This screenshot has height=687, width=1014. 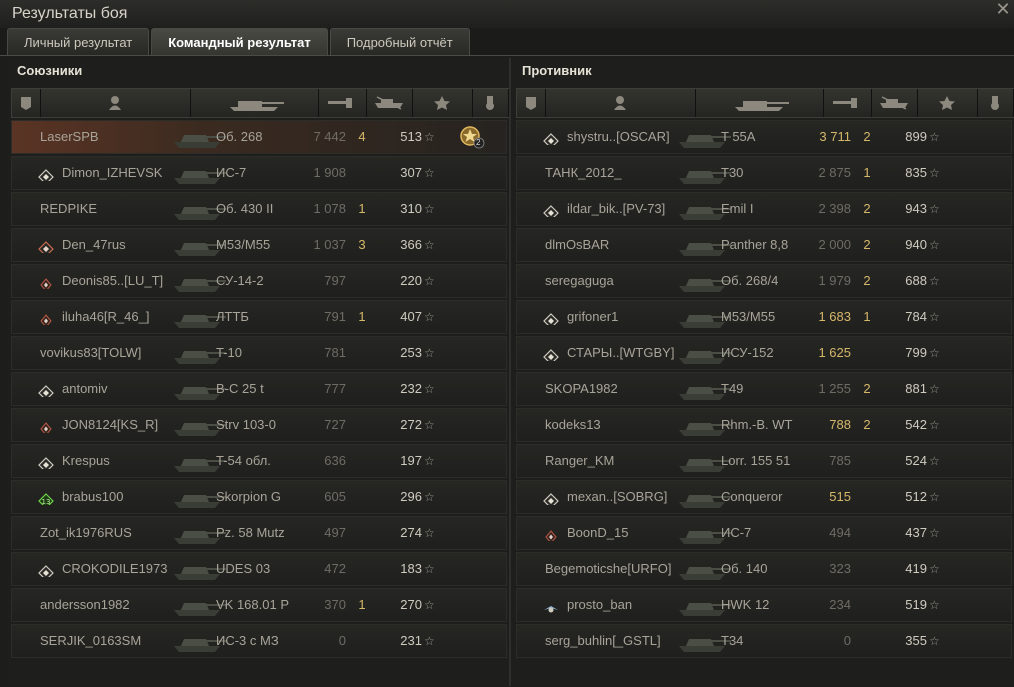 What do you see at coordinates (259, 497) in the screenshot?
I see `ally-row: 13 brabus100 Skorpion G 605 296 ☆` at bounding box center [259, 497].